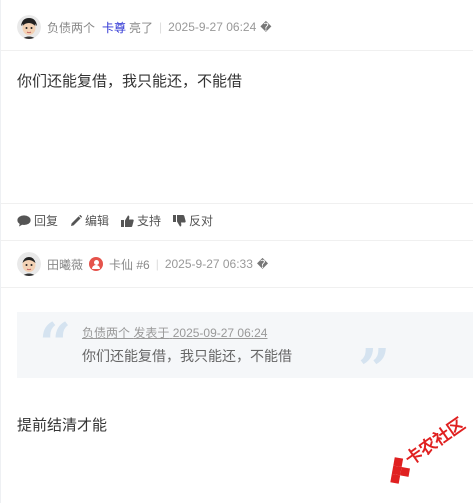 This screenshot has height=503, width=473. I want to click on thumbs-up-icon, so click(127, 221).